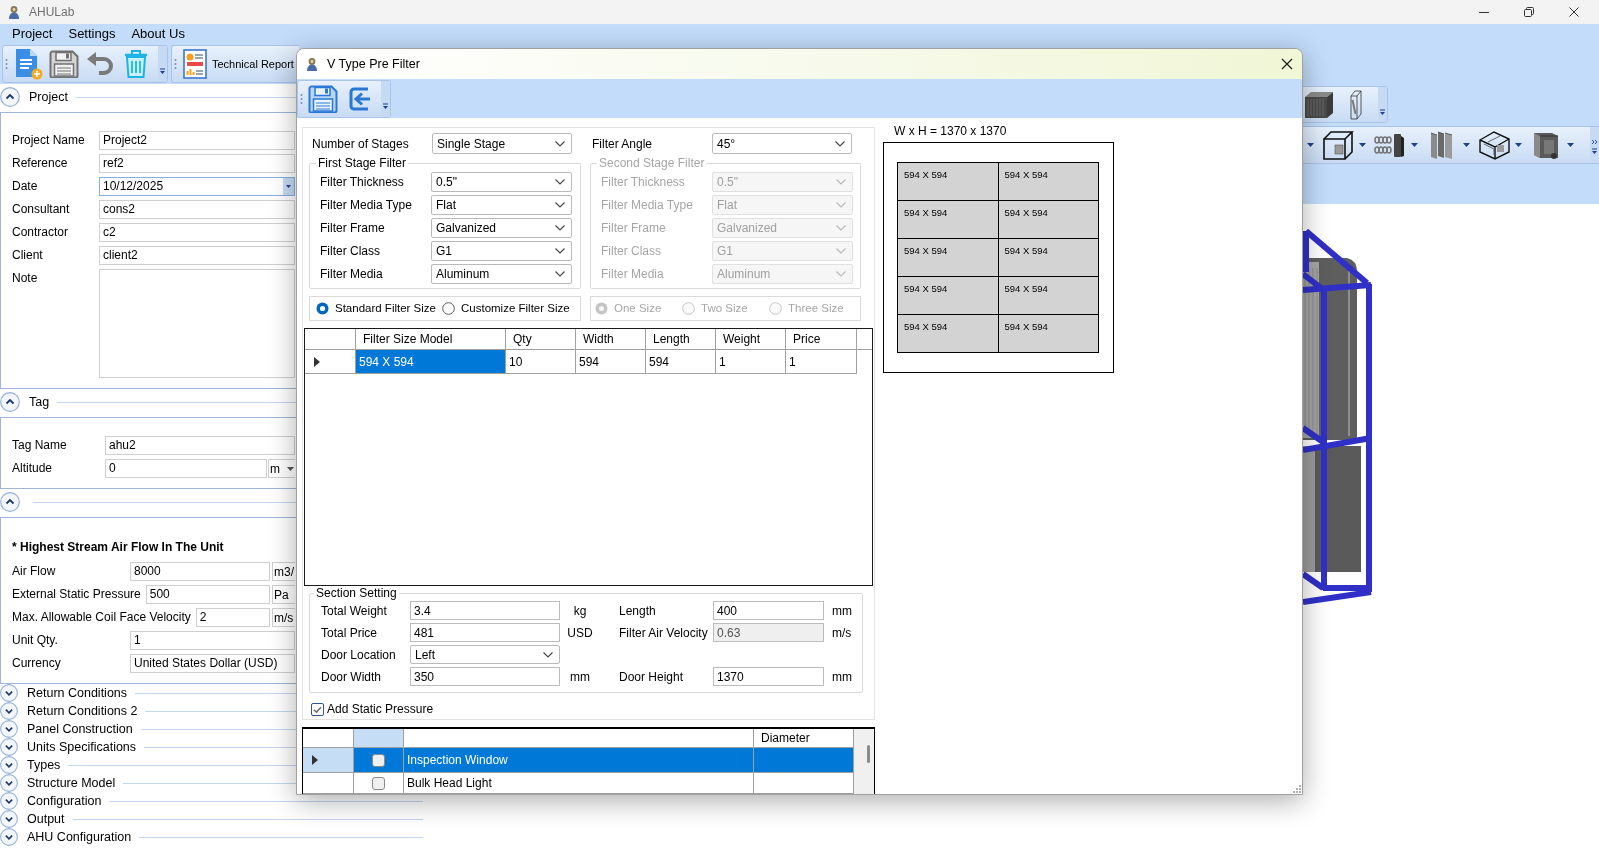  What do you see at coordinates (1546, 145) in the screenshot?
I see `cabinet-icon` at bounding box center [1546, 145].